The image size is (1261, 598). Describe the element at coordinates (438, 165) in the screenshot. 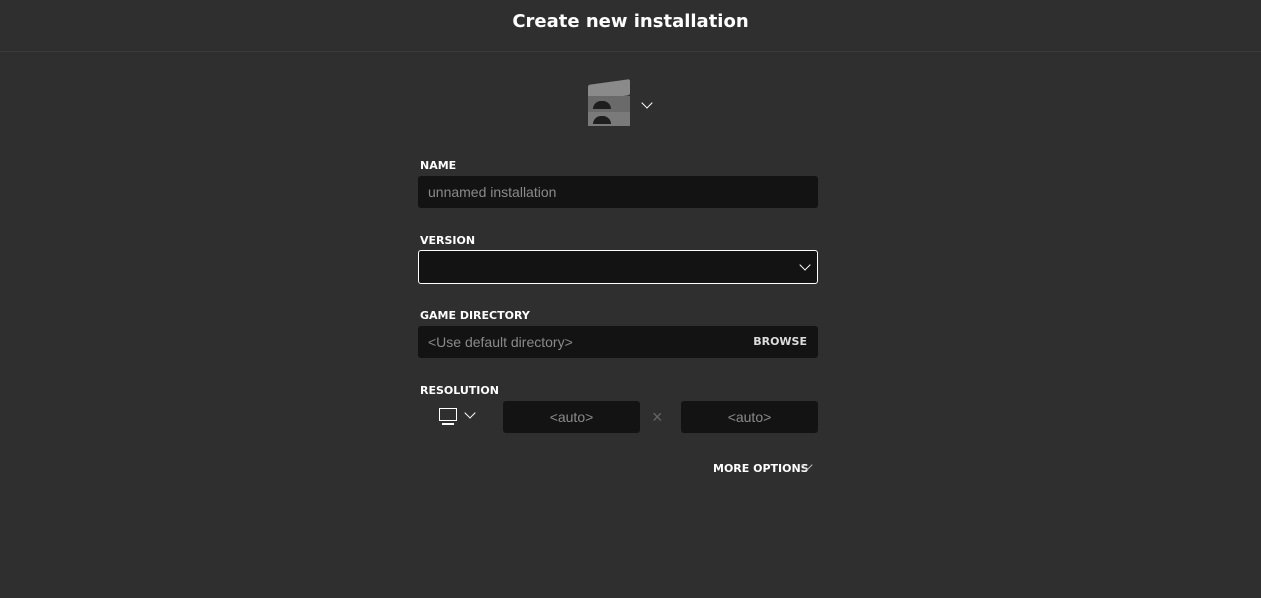

I see `name-label: NAME` at that location.